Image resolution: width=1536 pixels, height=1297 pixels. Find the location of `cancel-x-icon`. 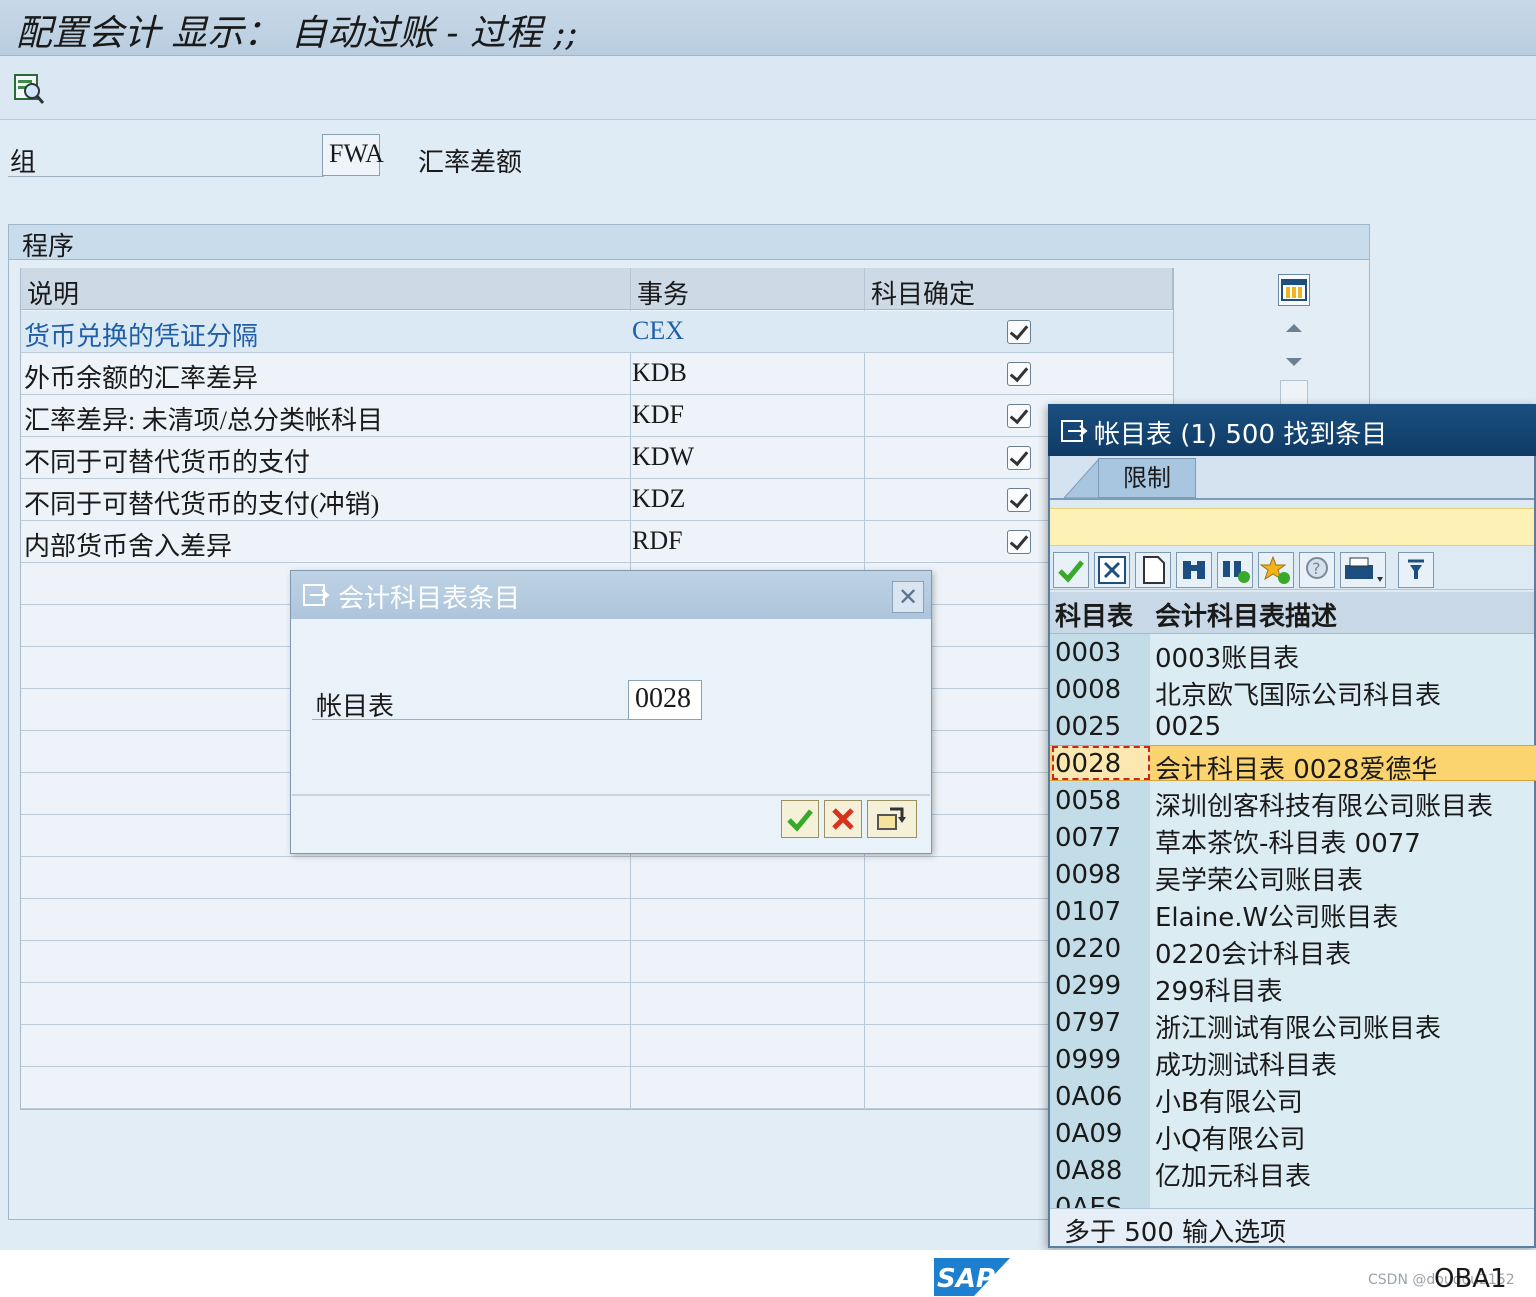

cancel-x-icon is located at coordinates (843, 819).